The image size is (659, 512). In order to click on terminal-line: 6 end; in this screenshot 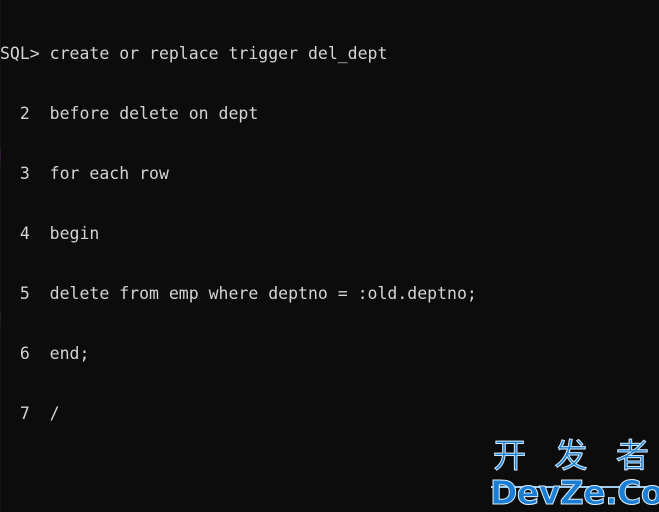, I will do `click(45, 353)`.